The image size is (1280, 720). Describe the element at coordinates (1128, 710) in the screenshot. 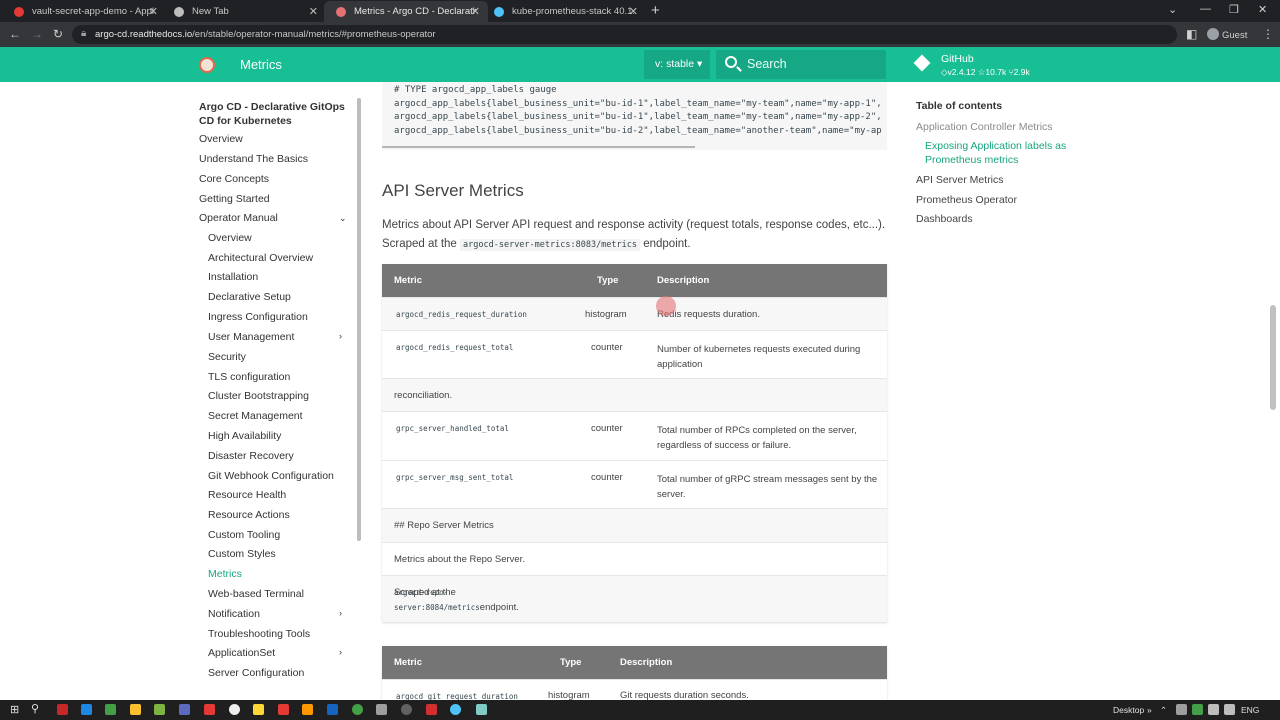

I see `desktop-toolbar: Desktop` at that location.